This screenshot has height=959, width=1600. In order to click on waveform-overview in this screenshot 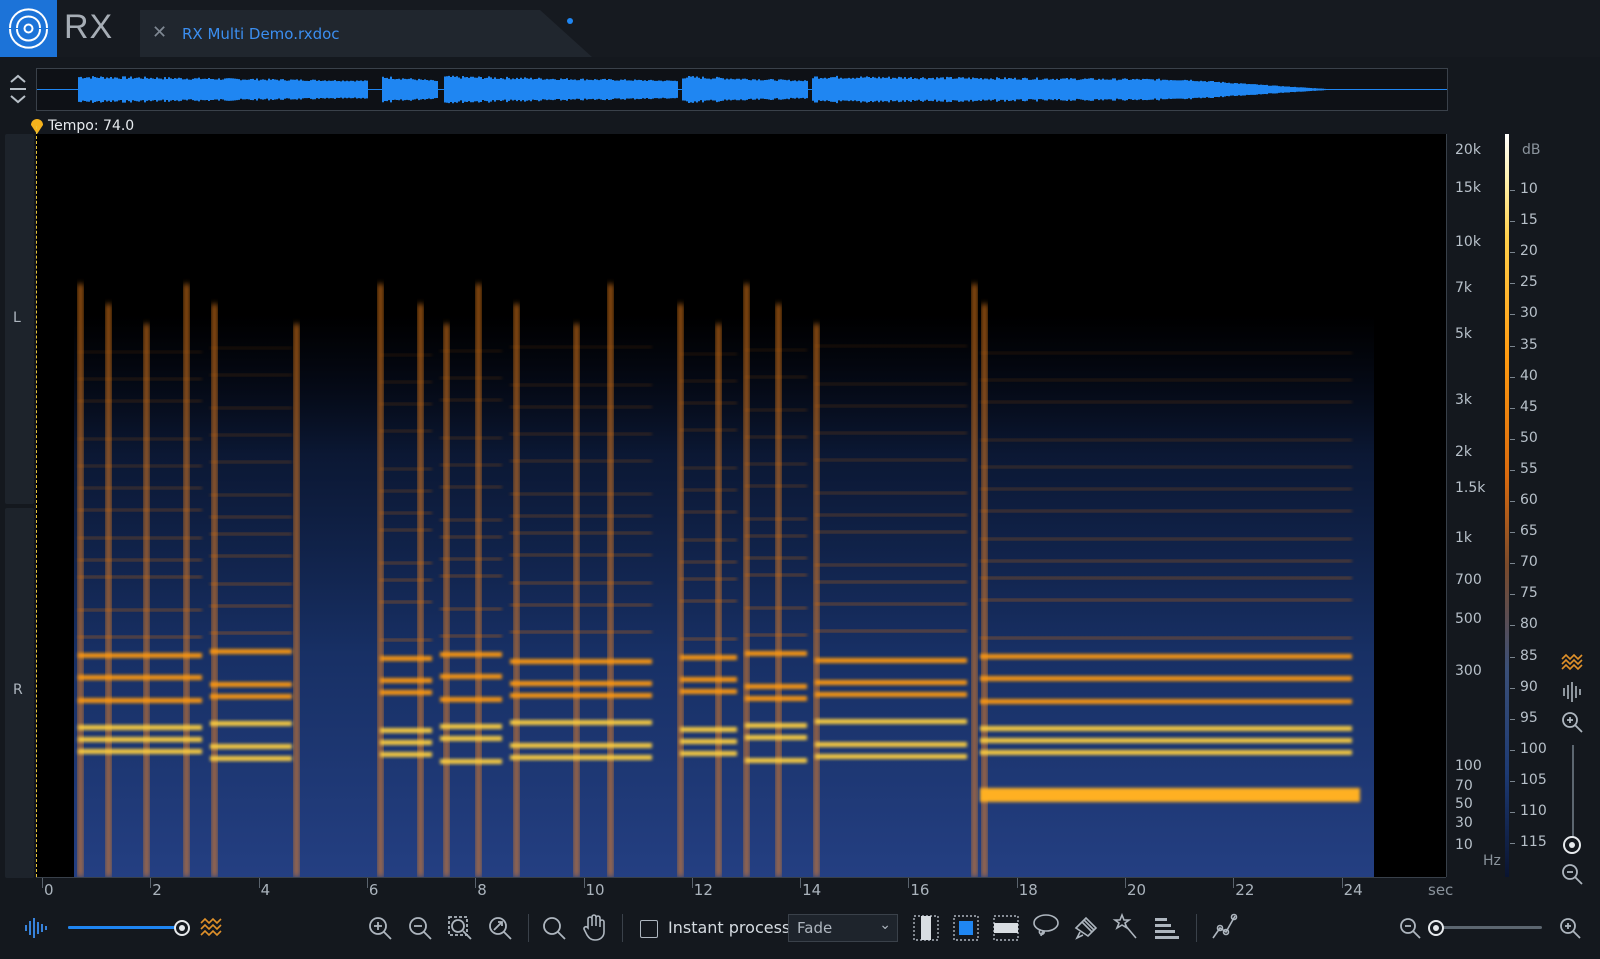, I will do `click(742, 89)`.